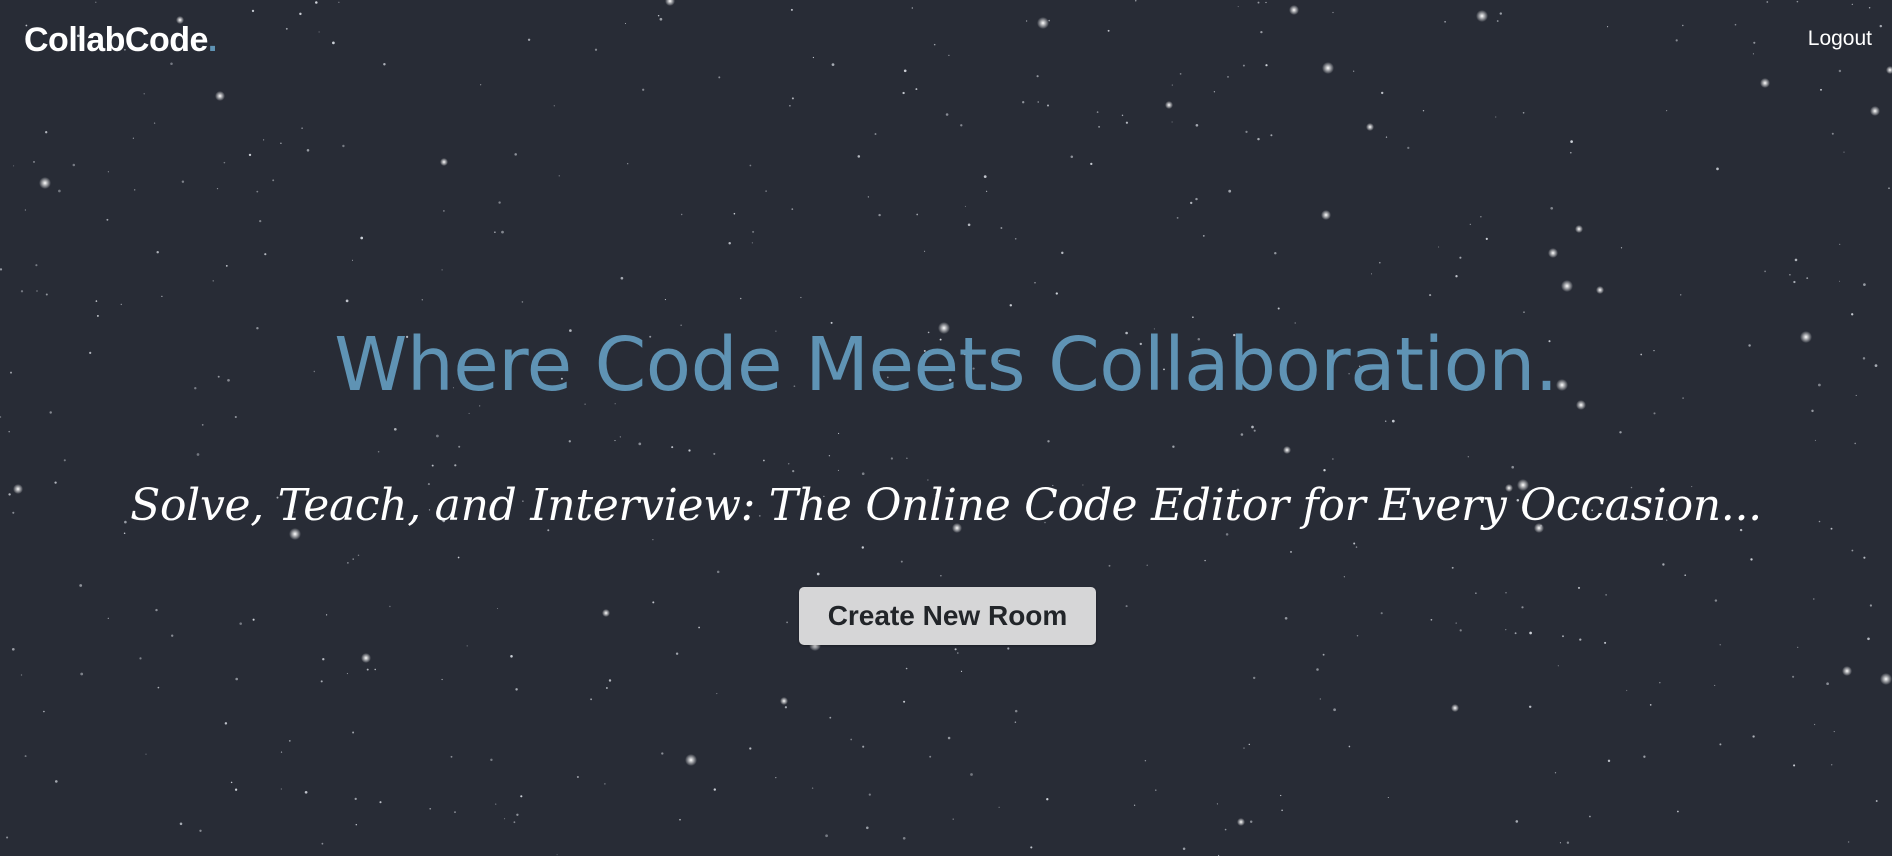 The image size is (1892, 856). I want to click on top-navbar: CollabCode. Logout, so click(946, 40).